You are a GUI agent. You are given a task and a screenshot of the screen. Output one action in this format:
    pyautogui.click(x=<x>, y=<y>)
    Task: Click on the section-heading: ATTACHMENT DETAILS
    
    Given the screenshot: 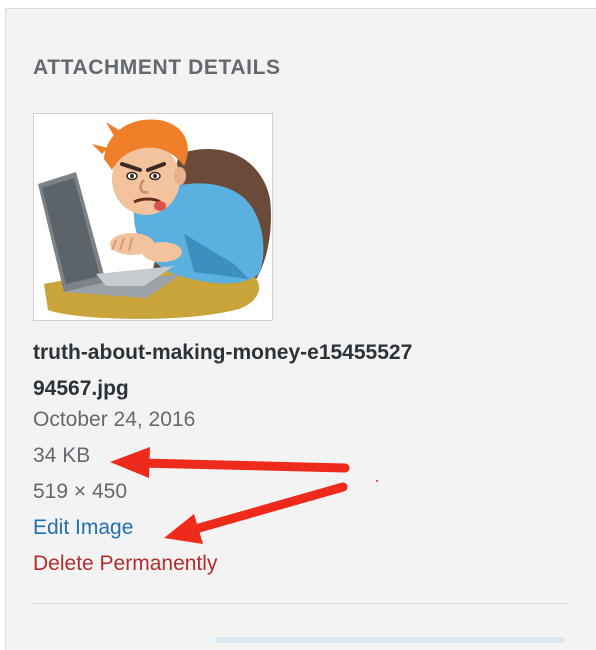 What is the action you would take?
    pyautogui.click(x=157, y=67)
    